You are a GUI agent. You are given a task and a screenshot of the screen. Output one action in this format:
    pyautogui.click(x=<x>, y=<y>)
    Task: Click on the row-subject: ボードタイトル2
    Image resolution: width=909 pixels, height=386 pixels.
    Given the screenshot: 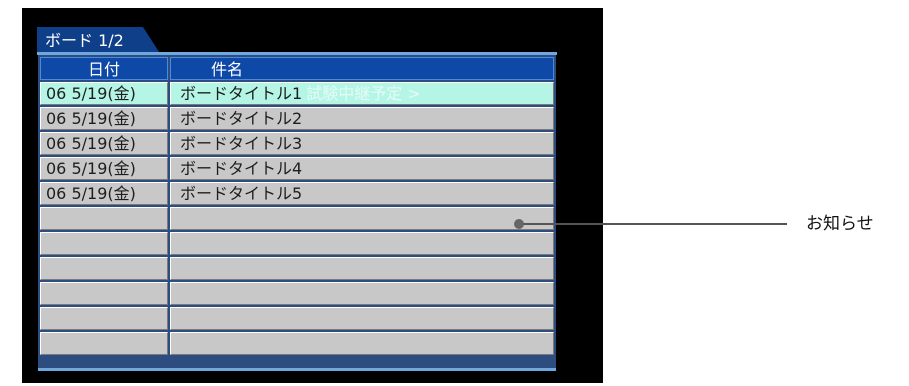 What is the action you would take?
    pyautogui.click(x=362, y=118)
    